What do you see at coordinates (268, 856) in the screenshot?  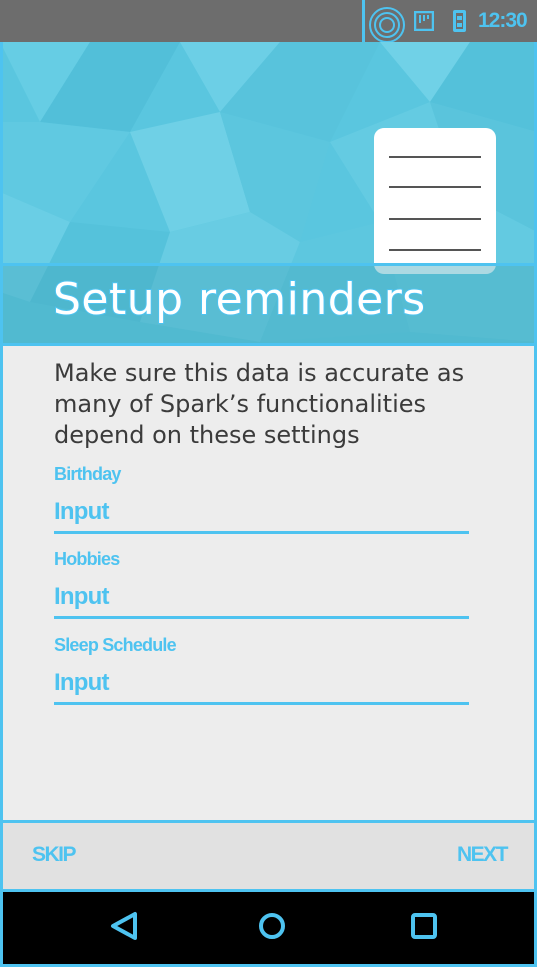 I see `action-bar: SKIP NEXT` at bounding box center [268, 856].